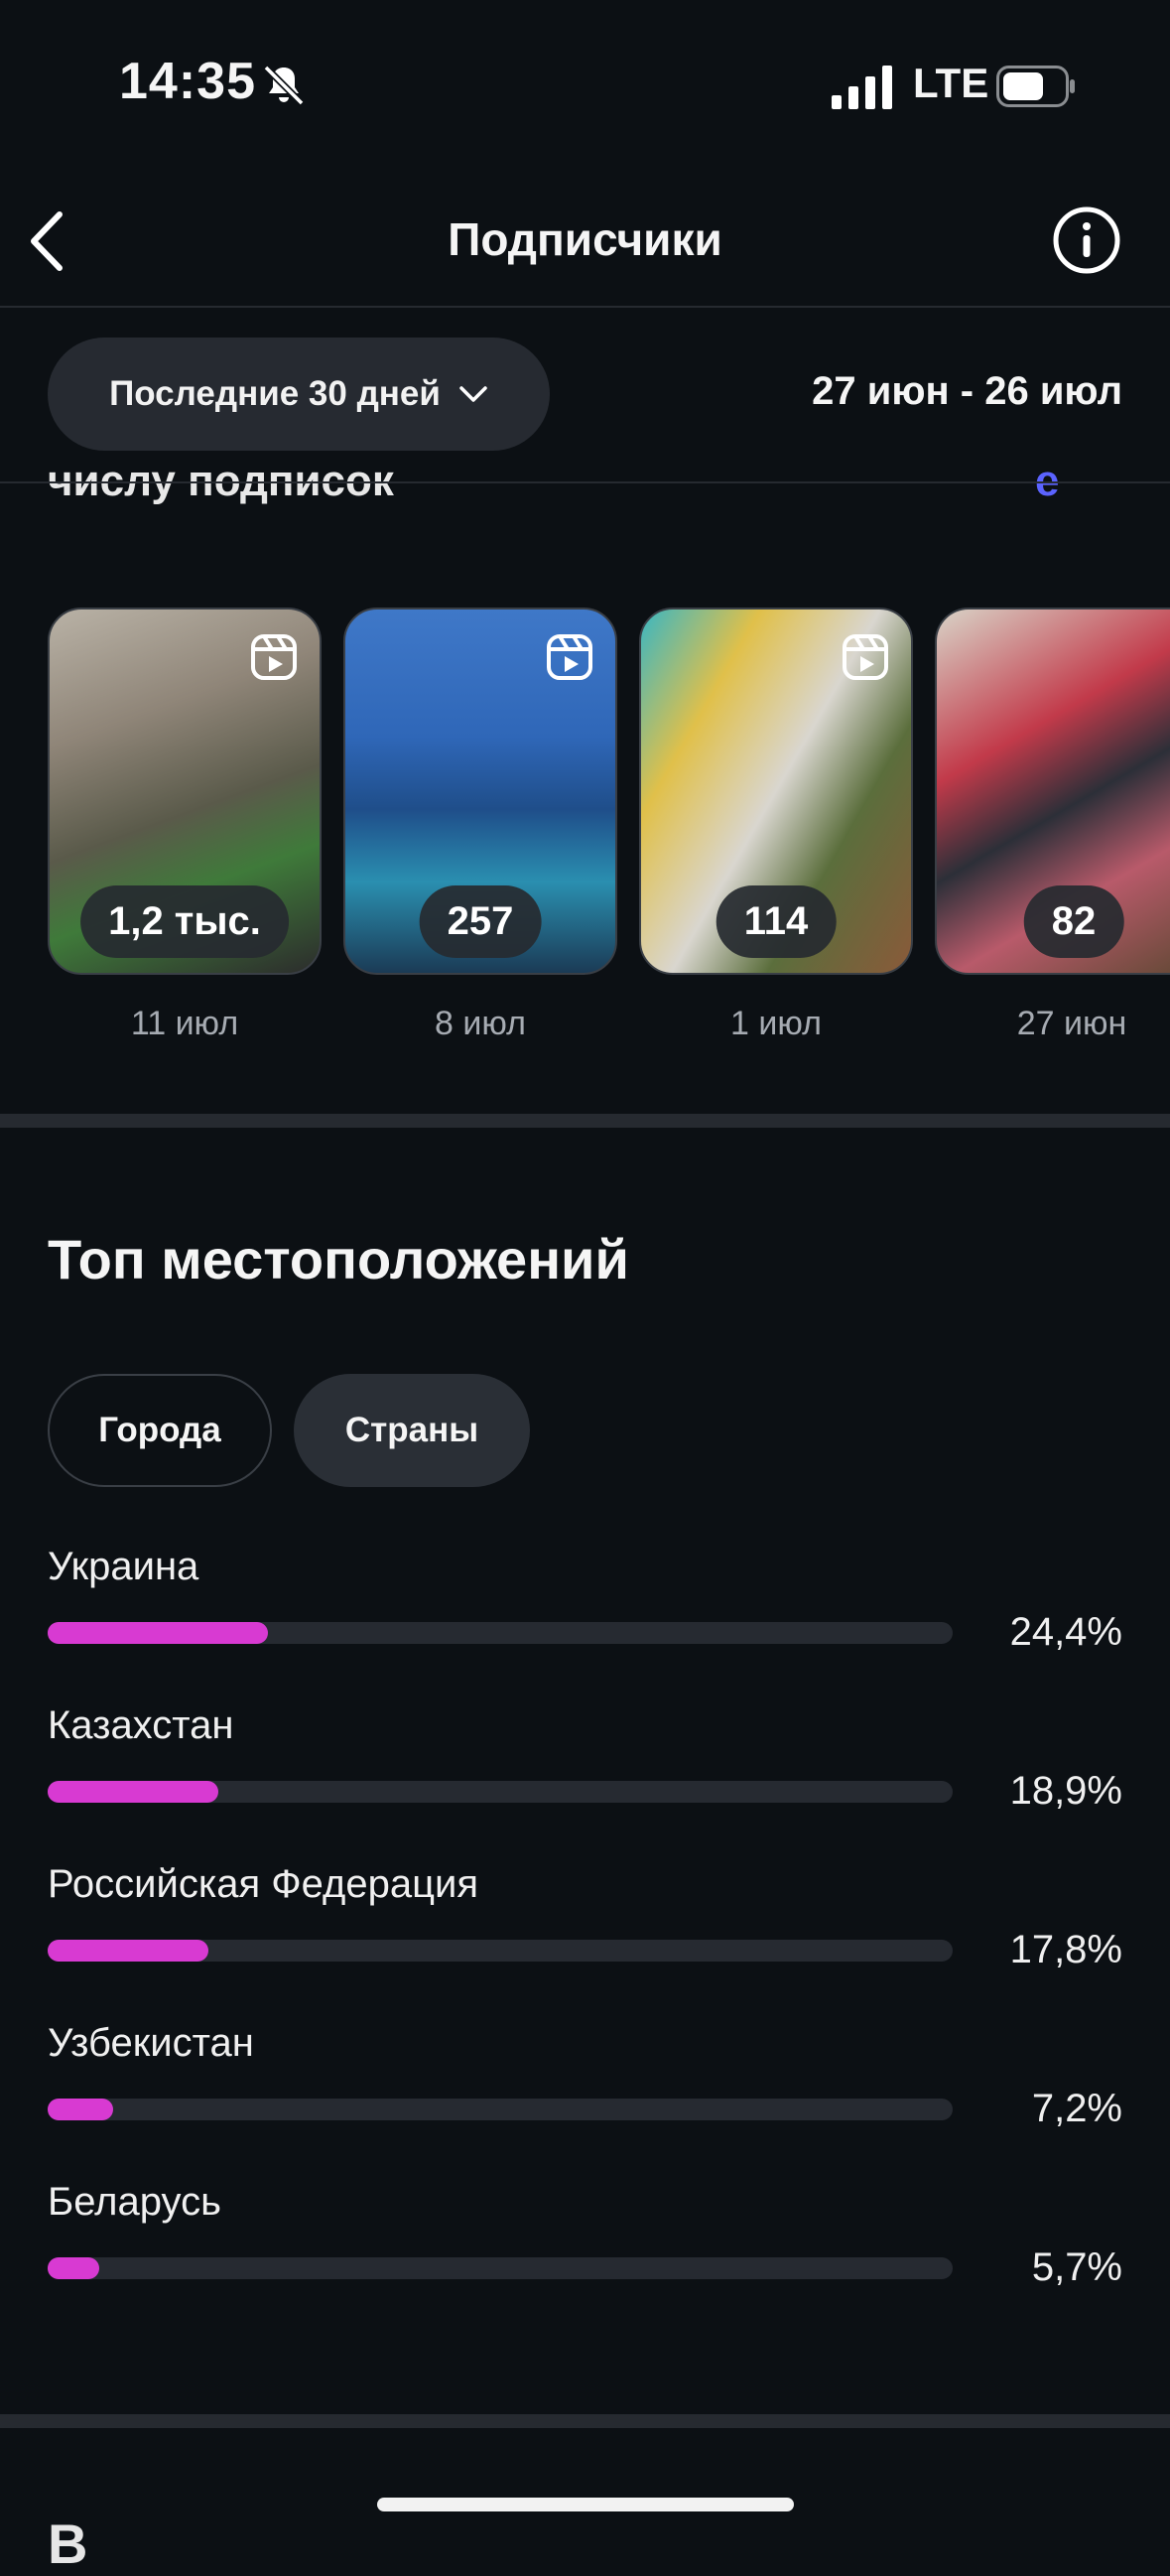 The height and width of the screenshot is (2576, 1170). Describe the element at coordinates (480, 1023) in the screenshot. I see `reel-date: 8 июл` at that location.